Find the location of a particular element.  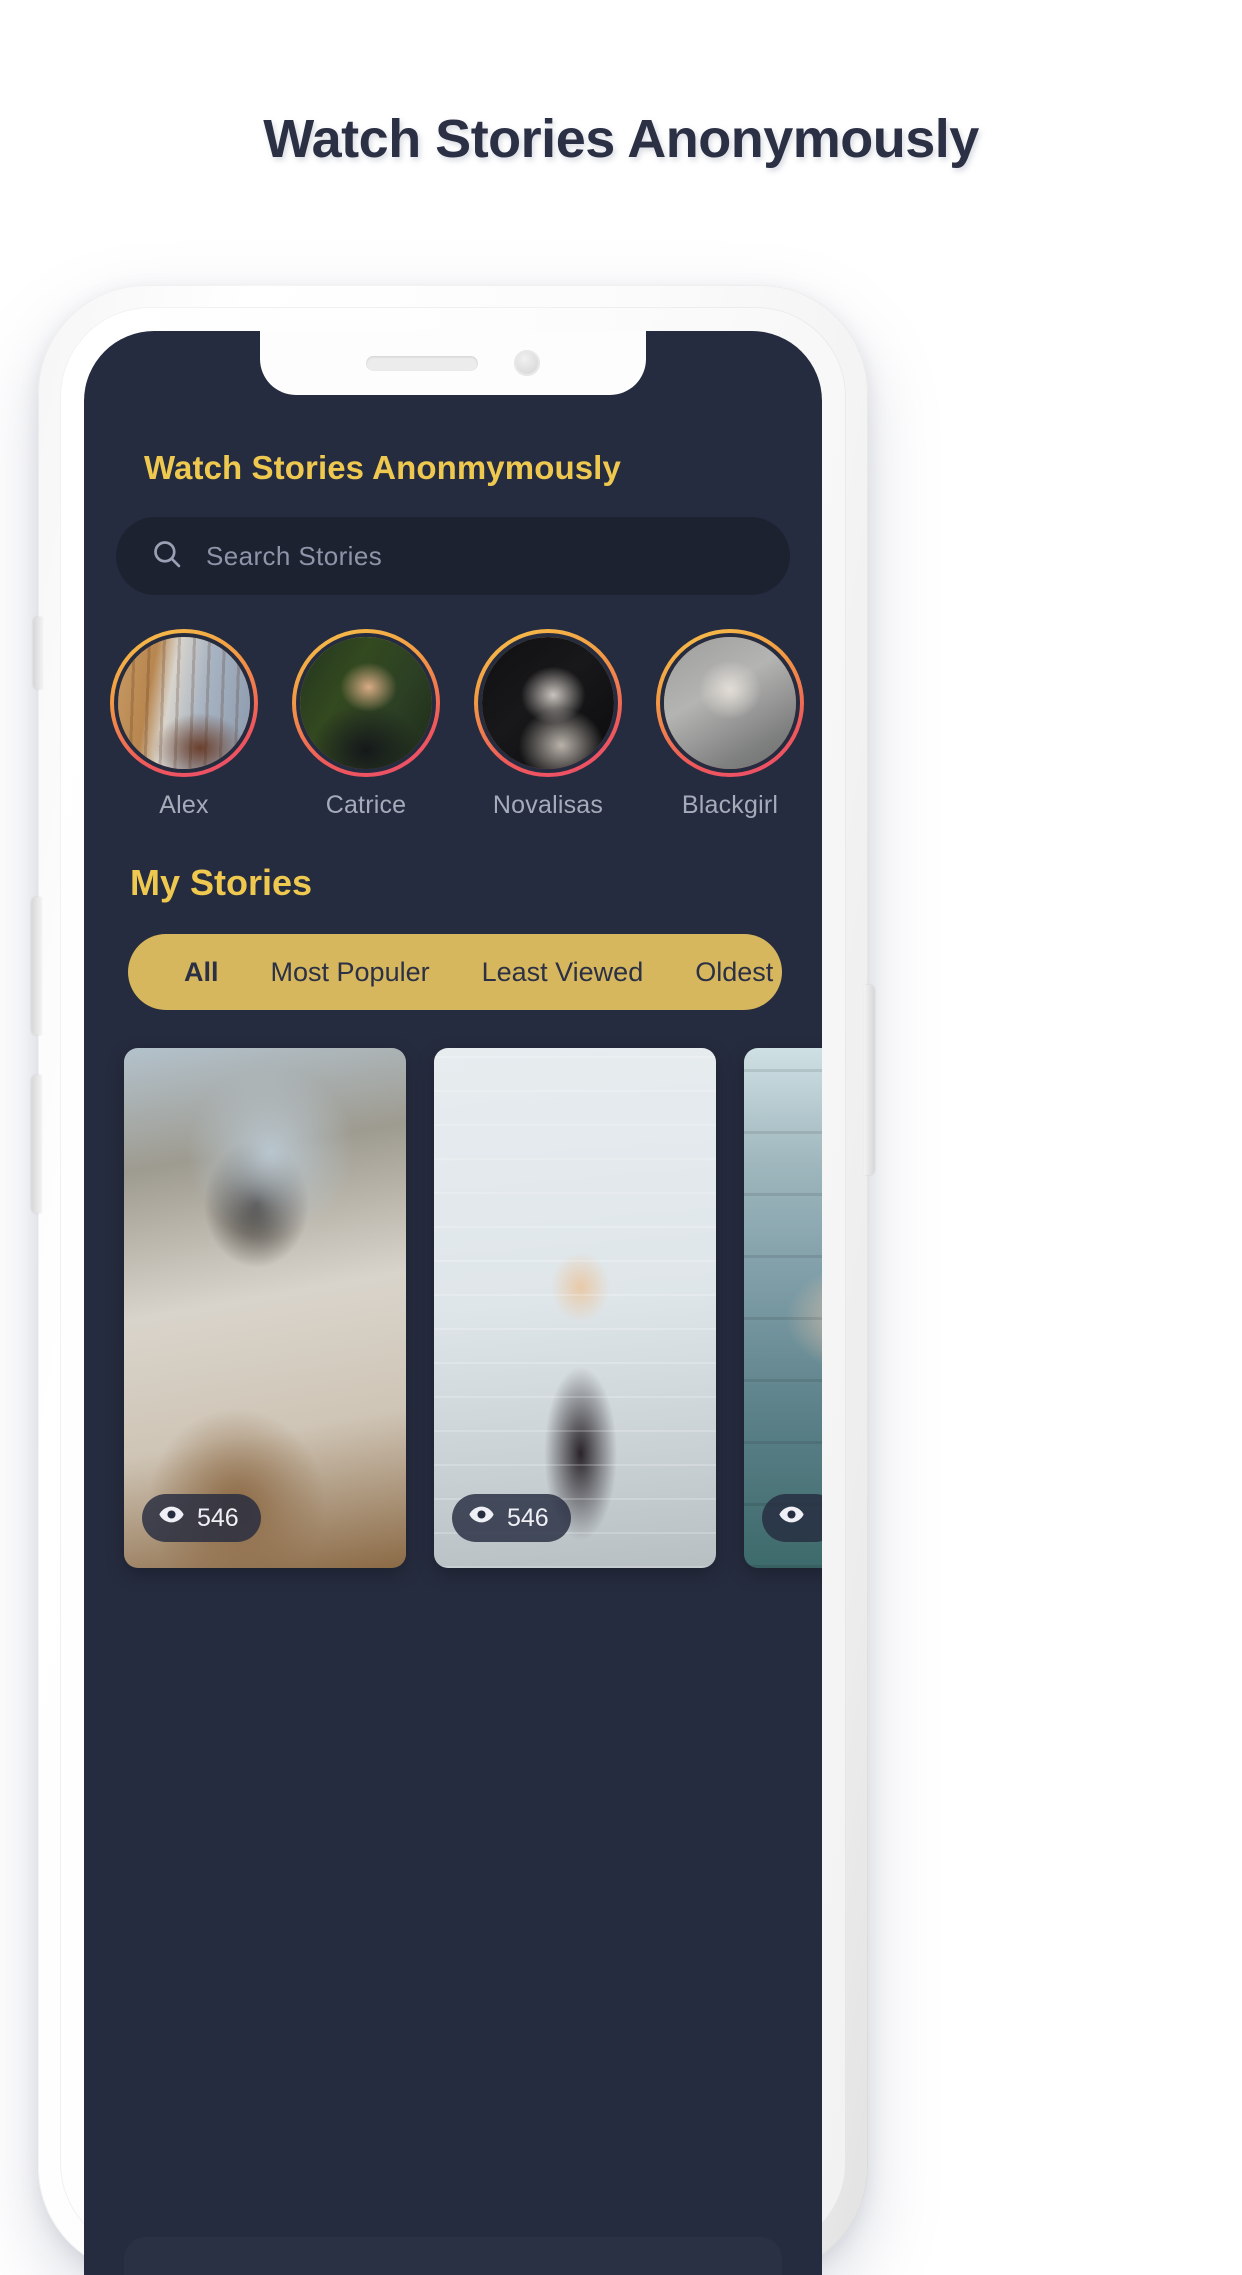

search-placeholder: Search Stories is located at coordinates (294, 555).